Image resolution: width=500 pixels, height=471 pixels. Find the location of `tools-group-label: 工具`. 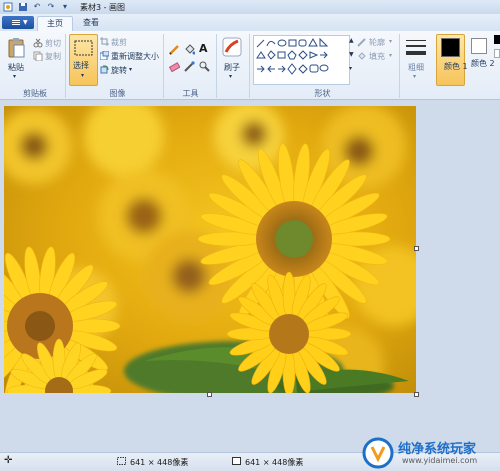

tools-group-label: 工具 is located at coordinates (190, 93).